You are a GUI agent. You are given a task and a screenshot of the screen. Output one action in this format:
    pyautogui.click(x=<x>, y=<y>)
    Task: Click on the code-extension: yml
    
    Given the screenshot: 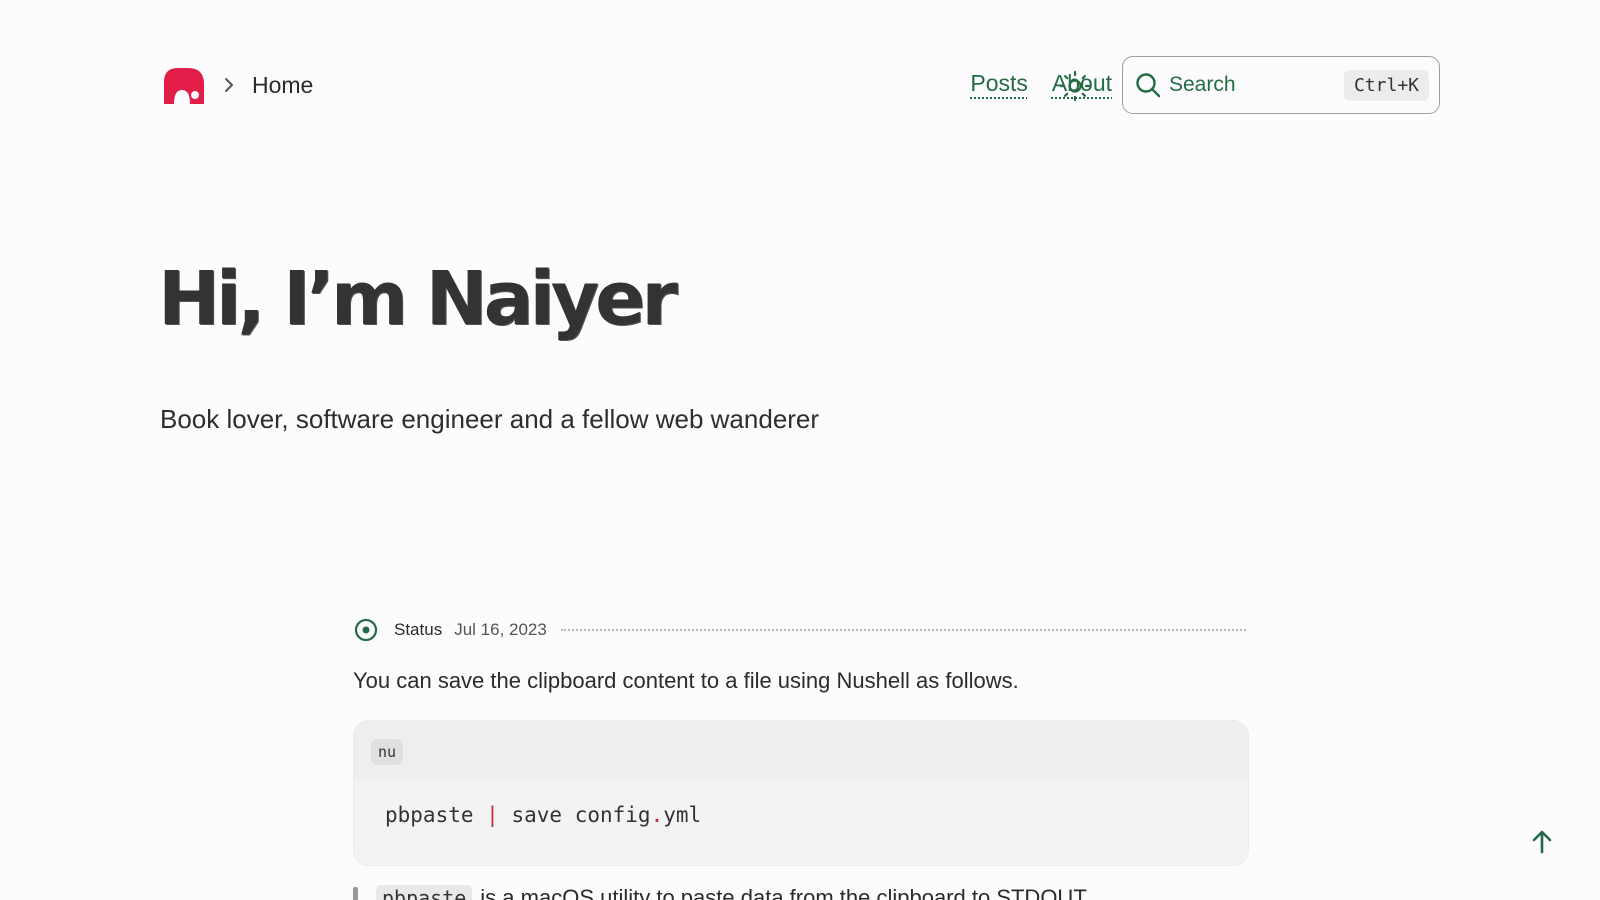 What is the action you would take?
    pyautogui.click(x=682, y=815)
    